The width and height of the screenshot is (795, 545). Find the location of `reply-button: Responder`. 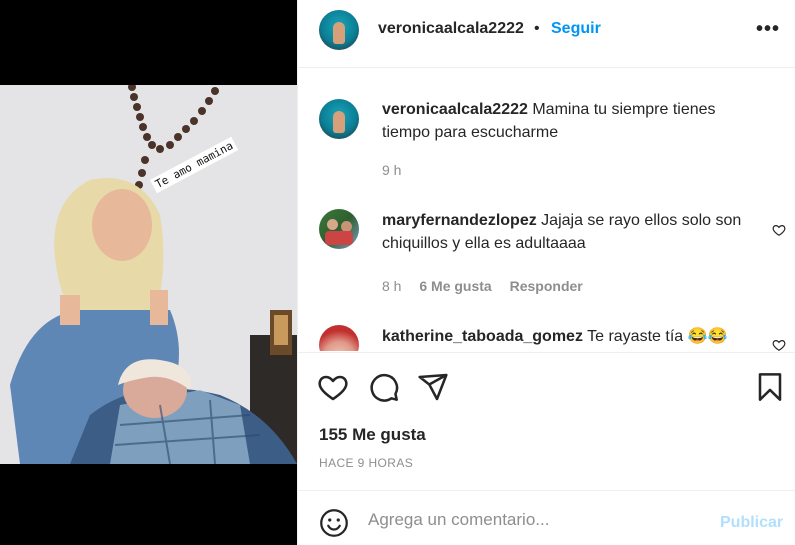

reply-button: Responder is located at coordinates (546, 286).